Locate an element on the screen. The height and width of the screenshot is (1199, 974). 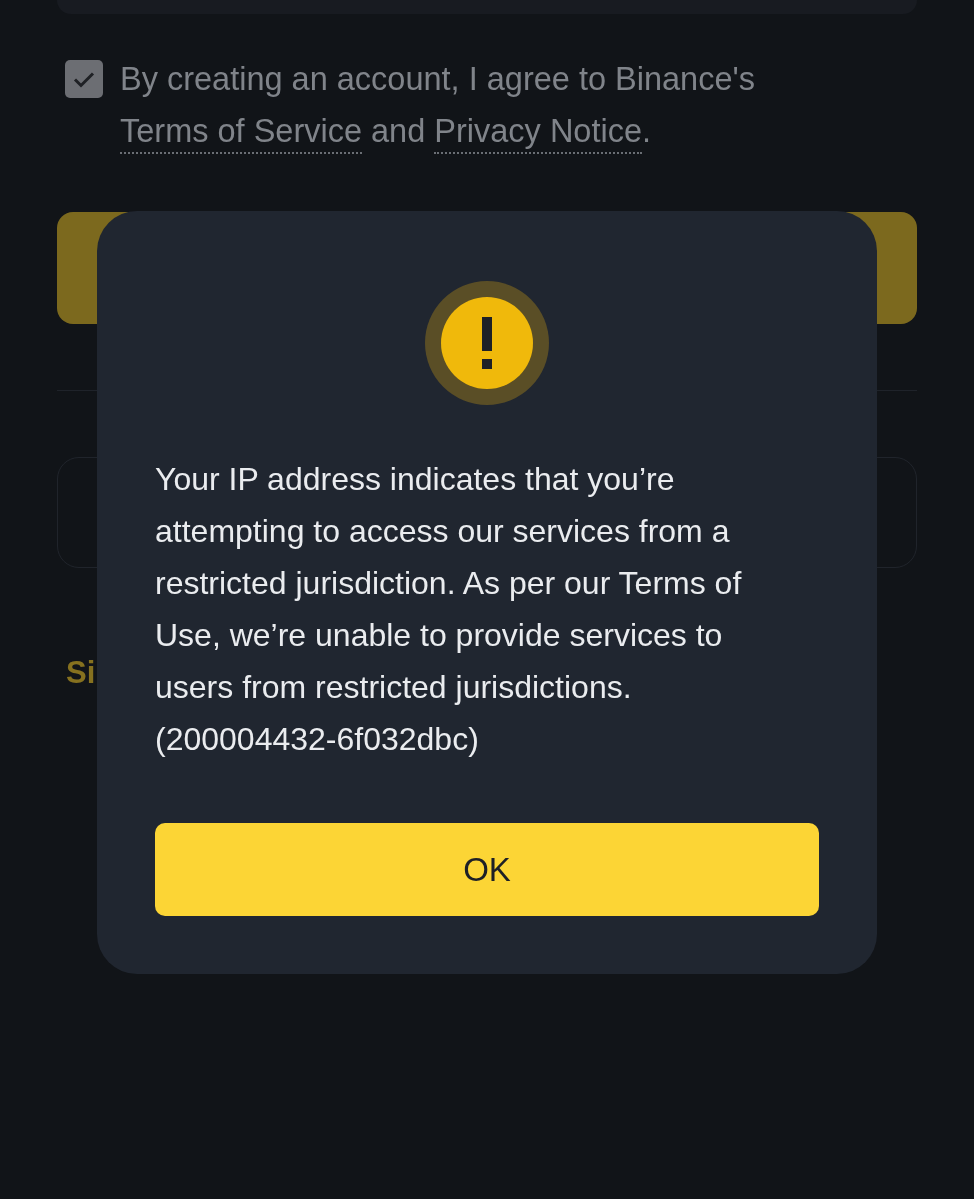
terms-link: Terms of Service is located at coordinates (241, 133).